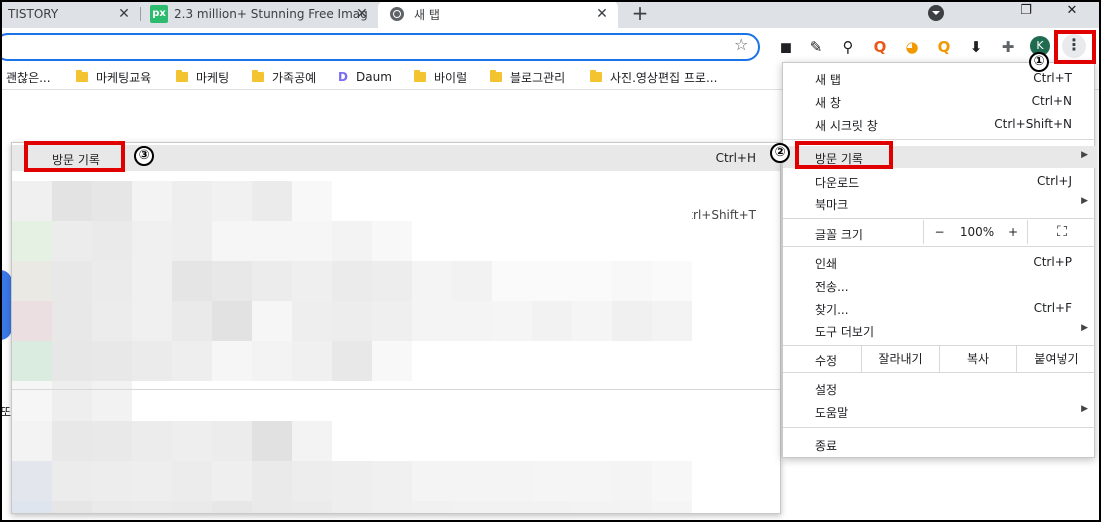 The width and height of the screenshot is (1101, 522). What do you see at coordinates (159, 14) in the screenshot?
I see `pexels-favicon-icon: px` at bounding box center [159, 14].